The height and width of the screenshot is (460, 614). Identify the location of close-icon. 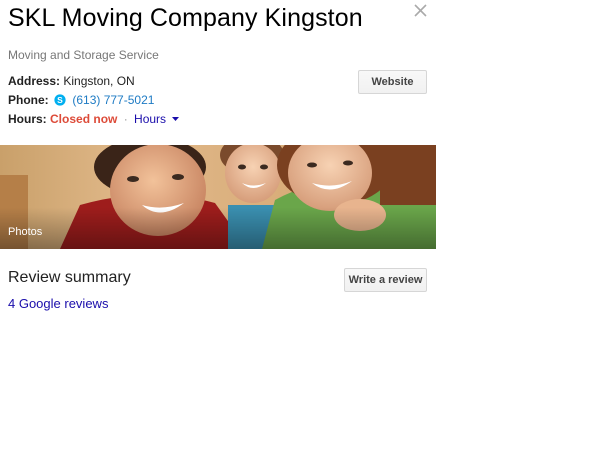
(420, 10).